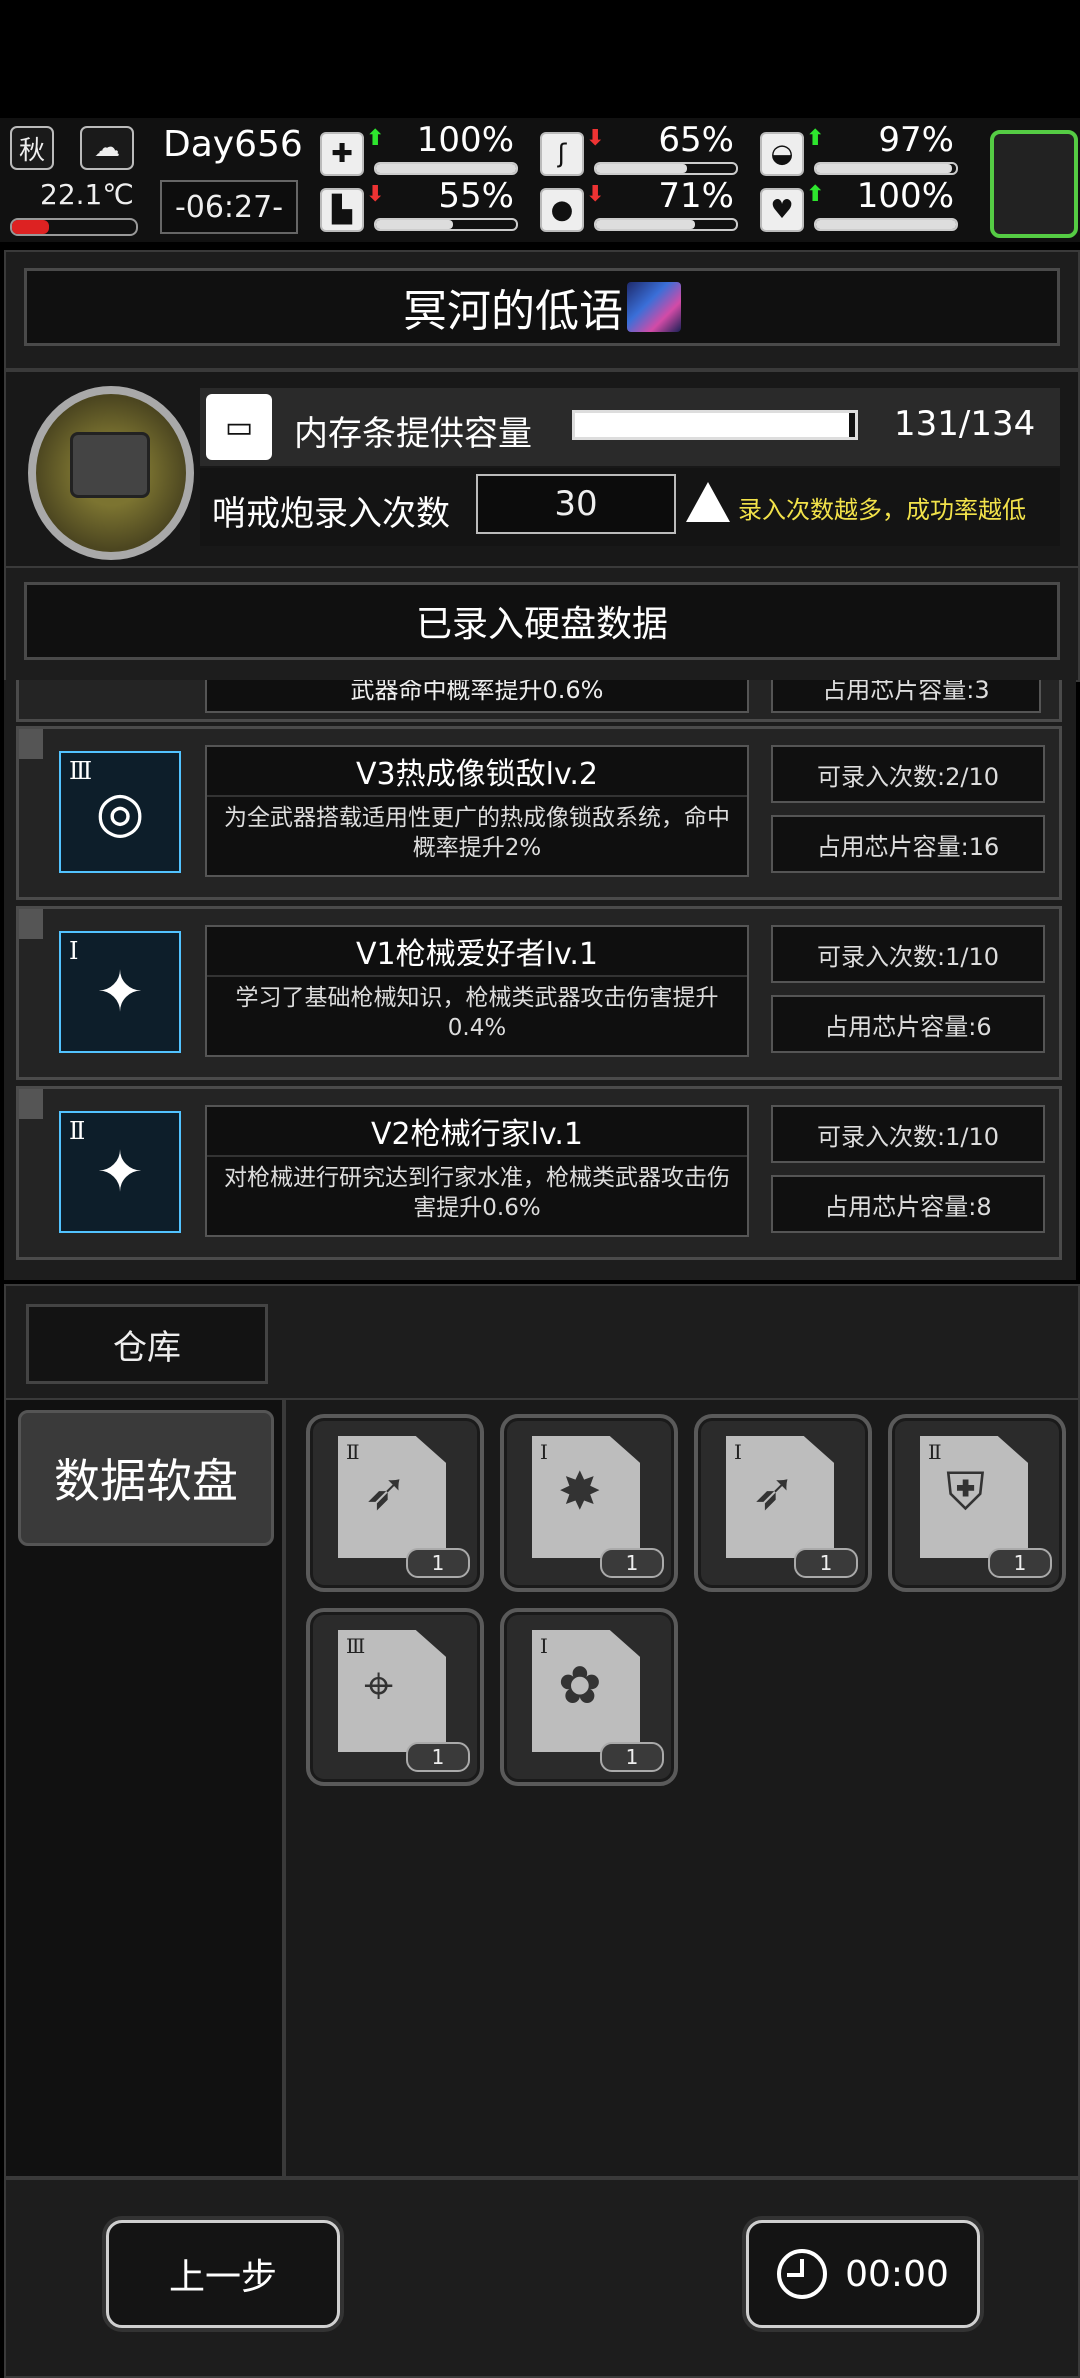  What do you see at coordinates (239, 427) in the screenshot?
I see `memory-chip-icon: ▭` at bounding box center [239, 427].